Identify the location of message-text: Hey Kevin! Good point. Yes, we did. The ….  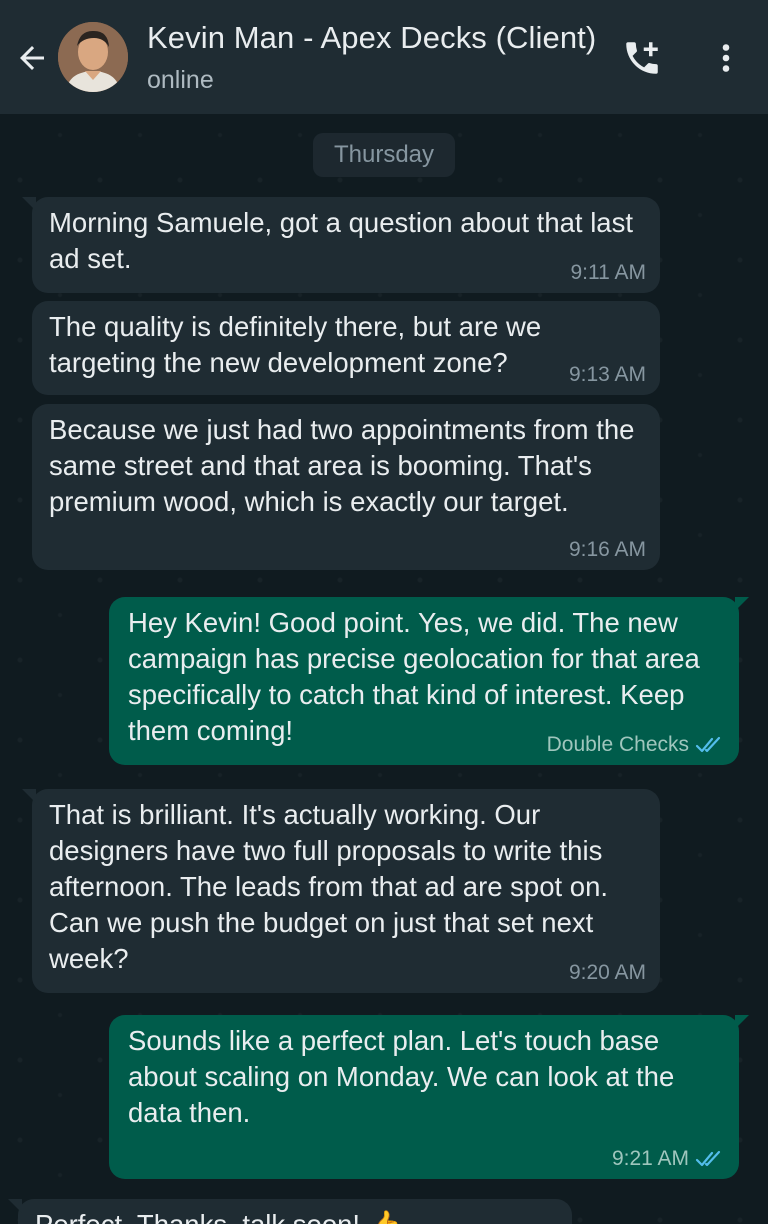
(414, 676).